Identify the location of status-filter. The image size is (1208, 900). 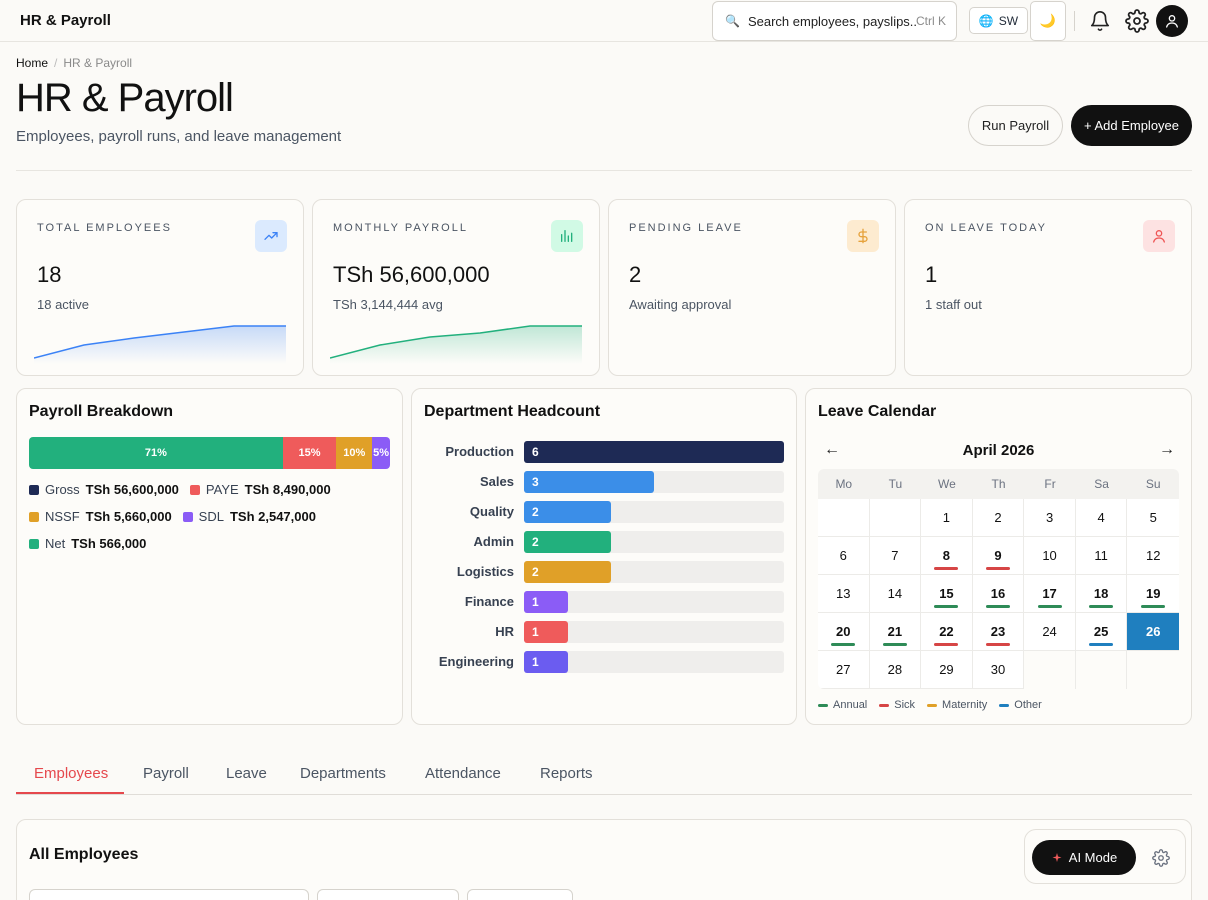
(520, 894).